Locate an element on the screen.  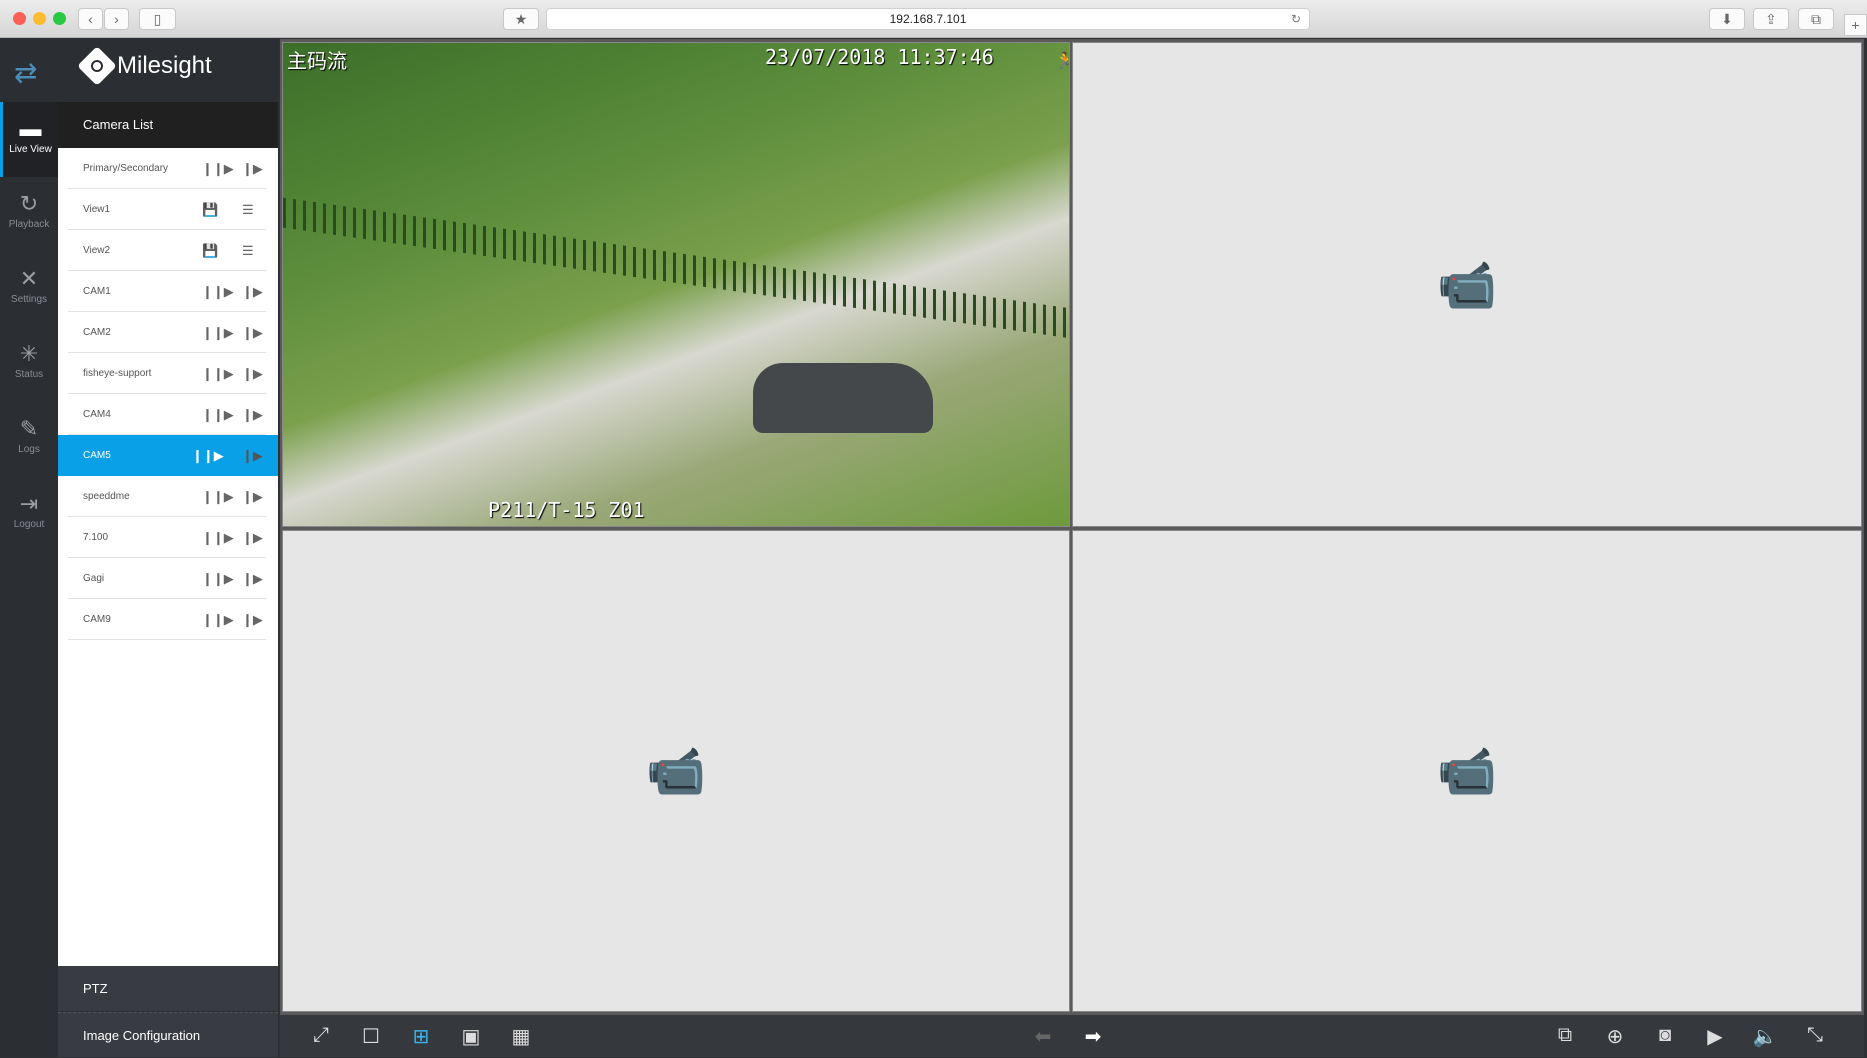
nav-live-view: ▬ Live View is located at coordinates (29, 139).